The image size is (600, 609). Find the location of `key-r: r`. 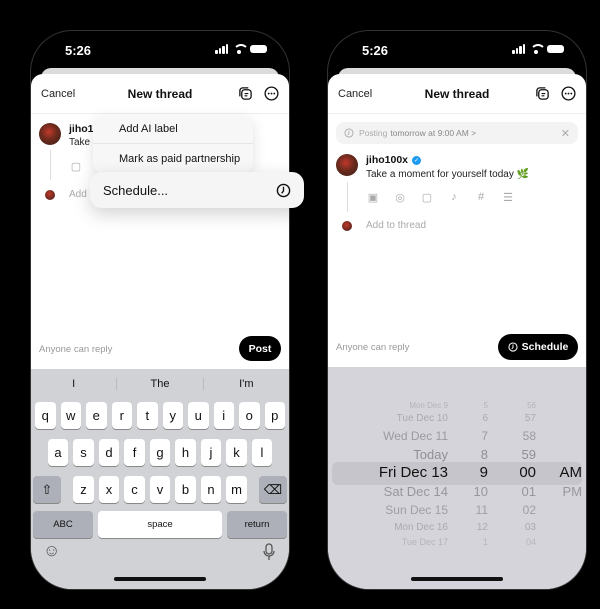

key-r: r is located at coordinates (121, 415).